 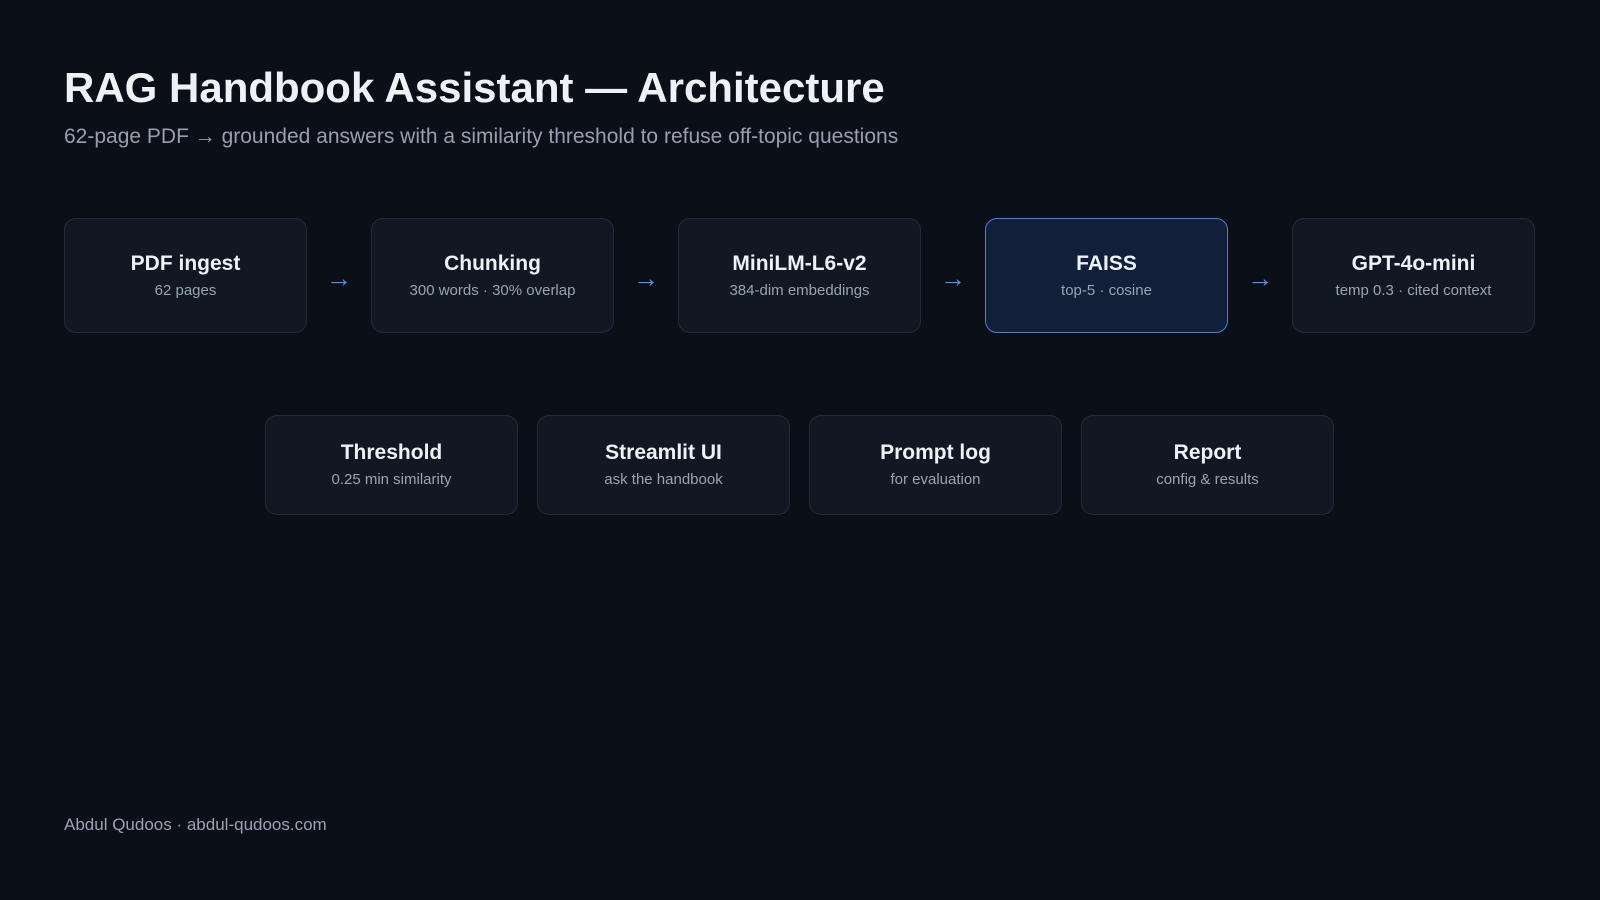 What do you see at coordinates (492, 290) in the screenshot?
I see `node-subtitle: 300 words · 30% overlap` at bounding box center [492, 290].